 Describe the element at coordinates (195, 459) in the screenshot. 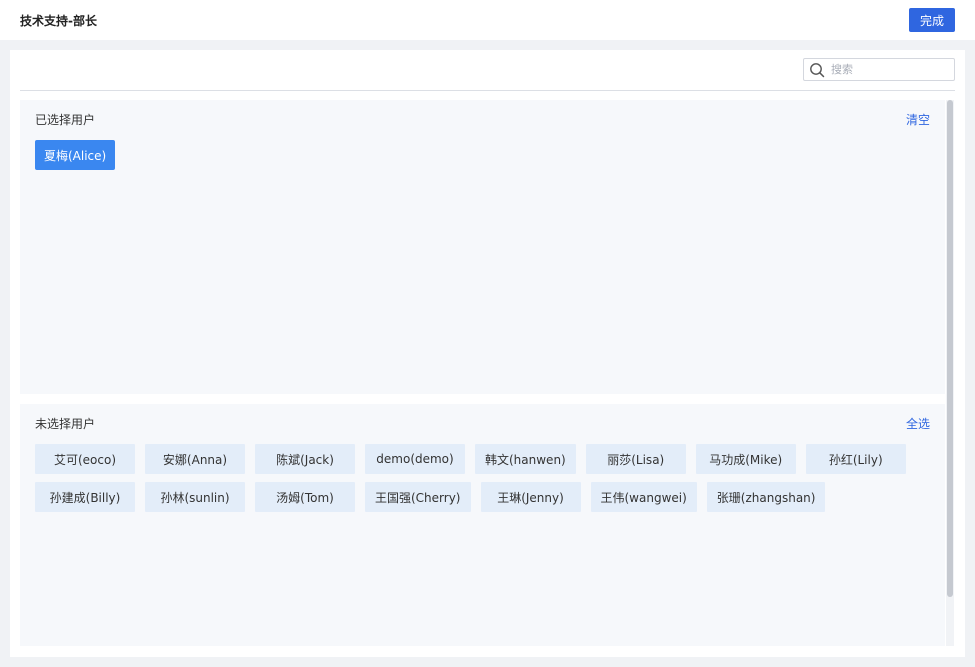

I see `user-chip: 安娜(Anna)` at that location.